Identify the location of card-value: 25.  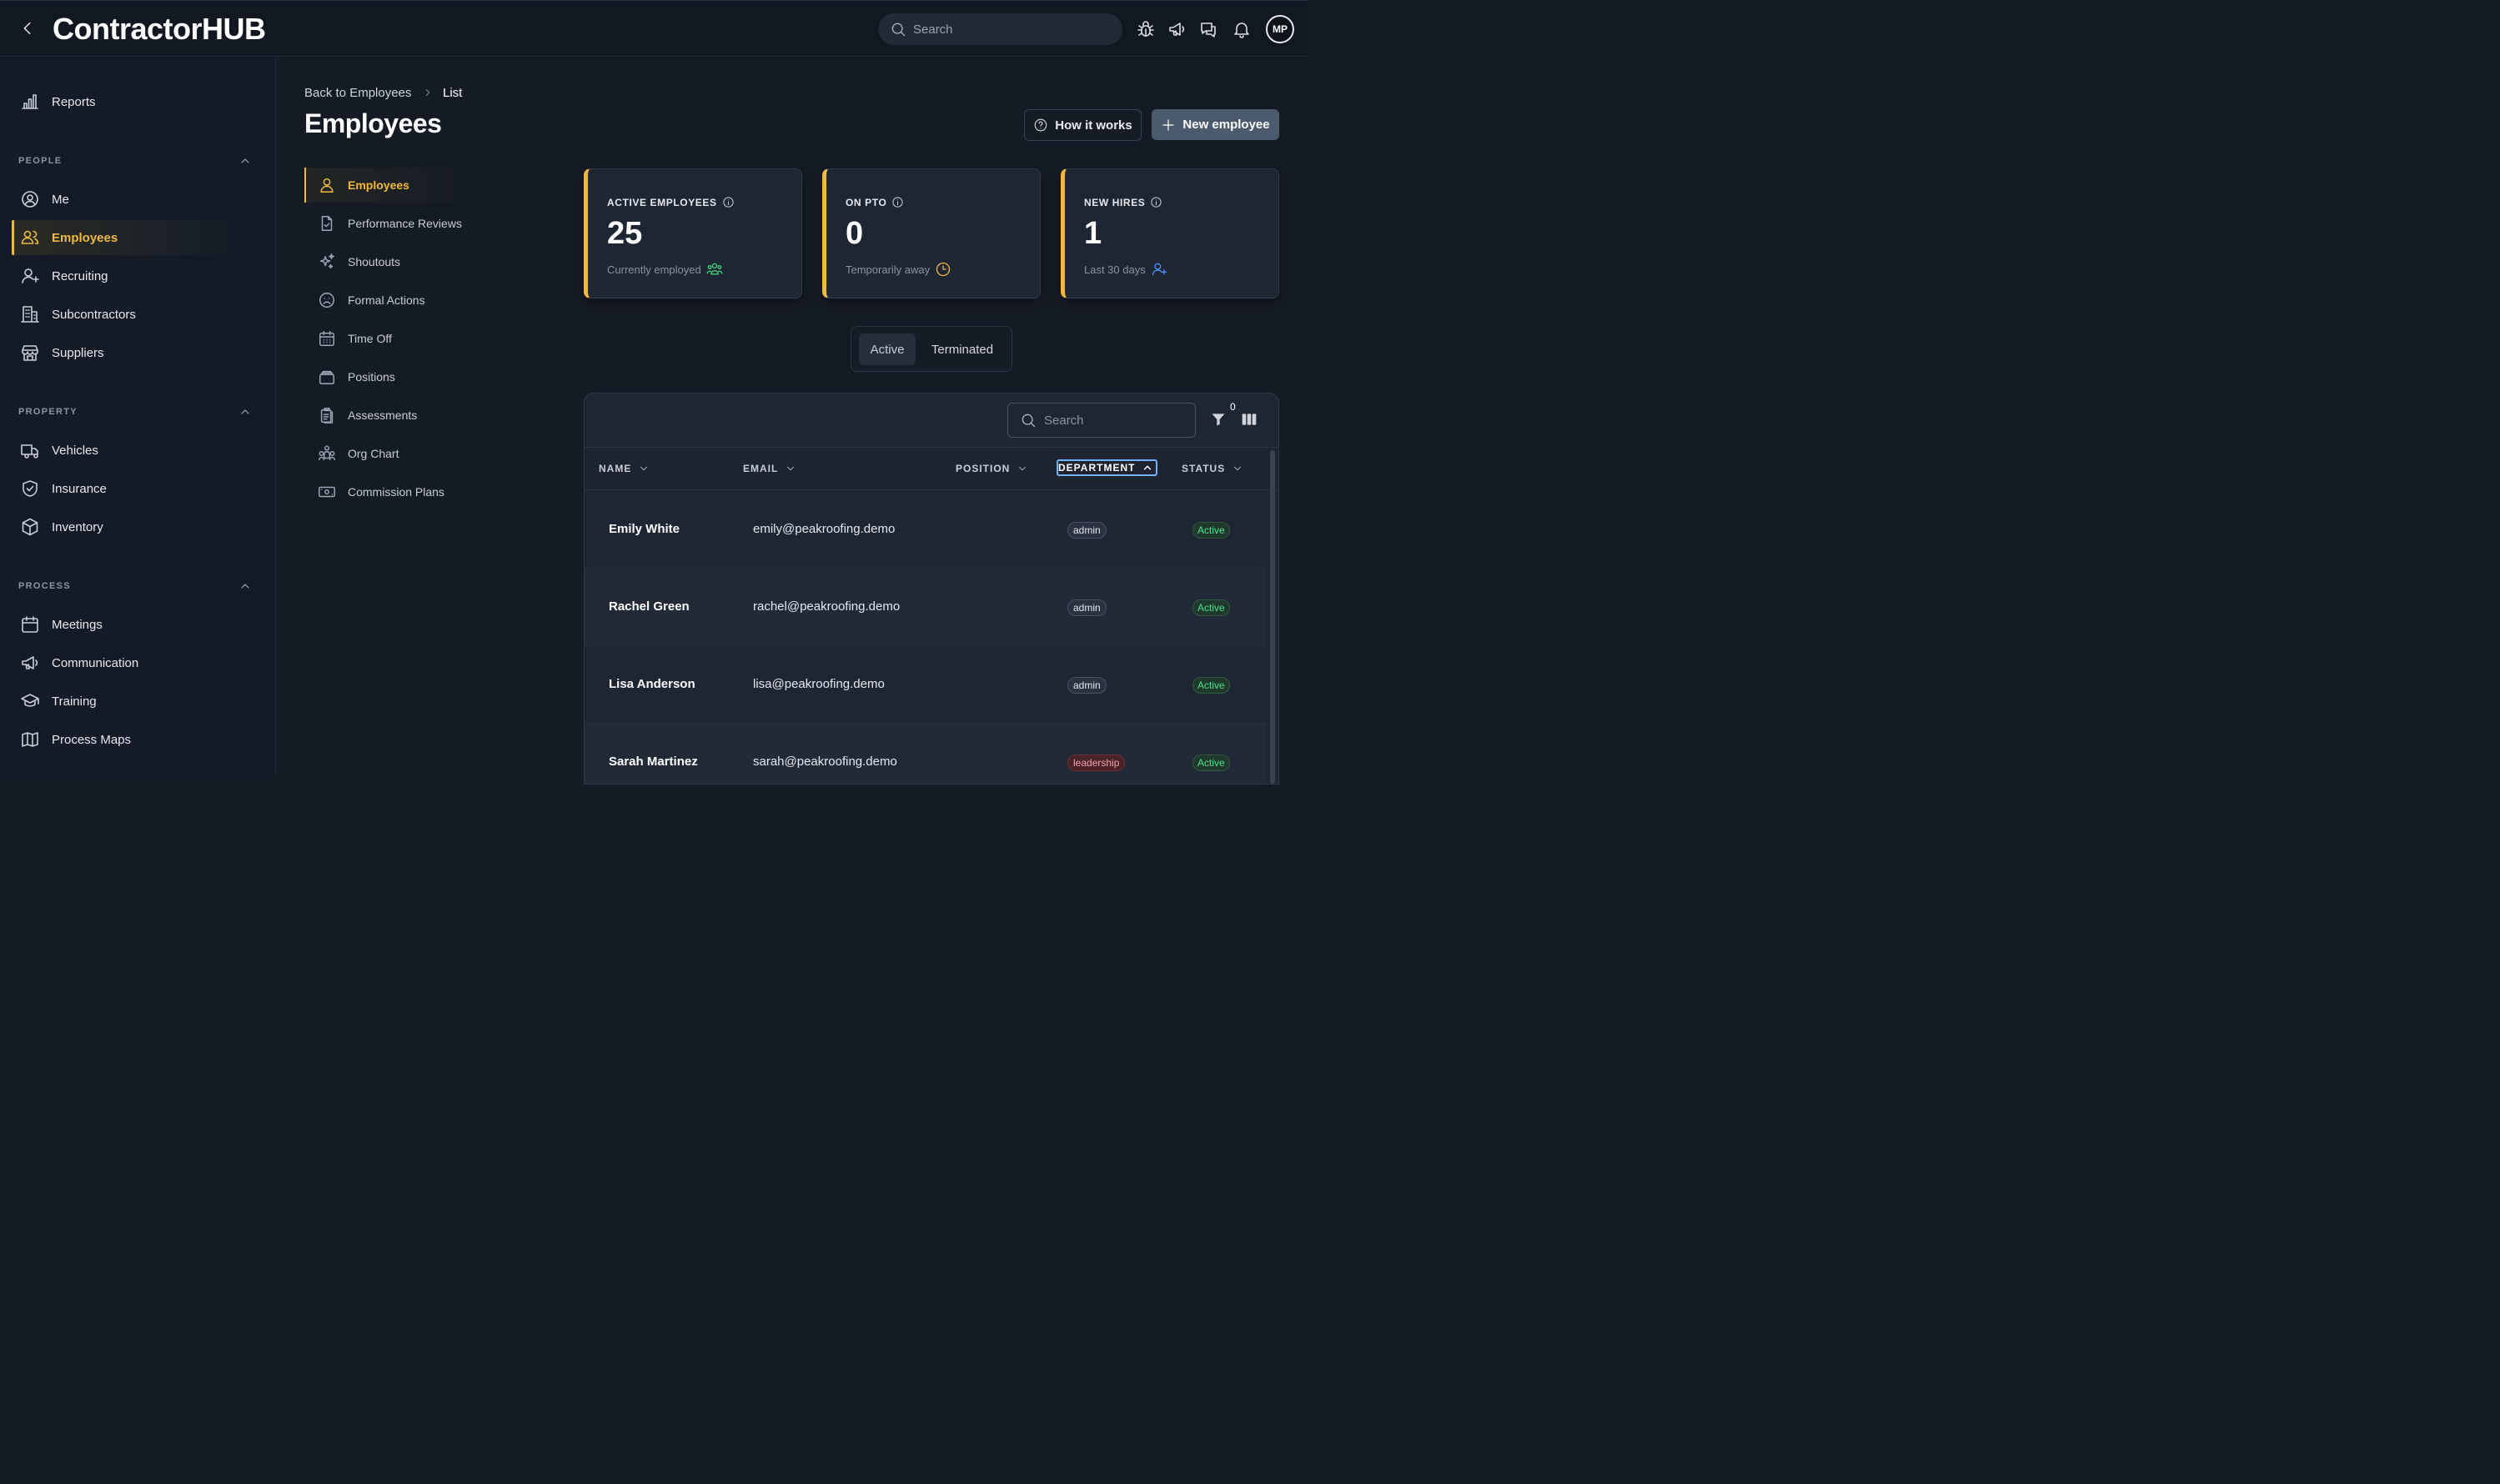
(625, 233).